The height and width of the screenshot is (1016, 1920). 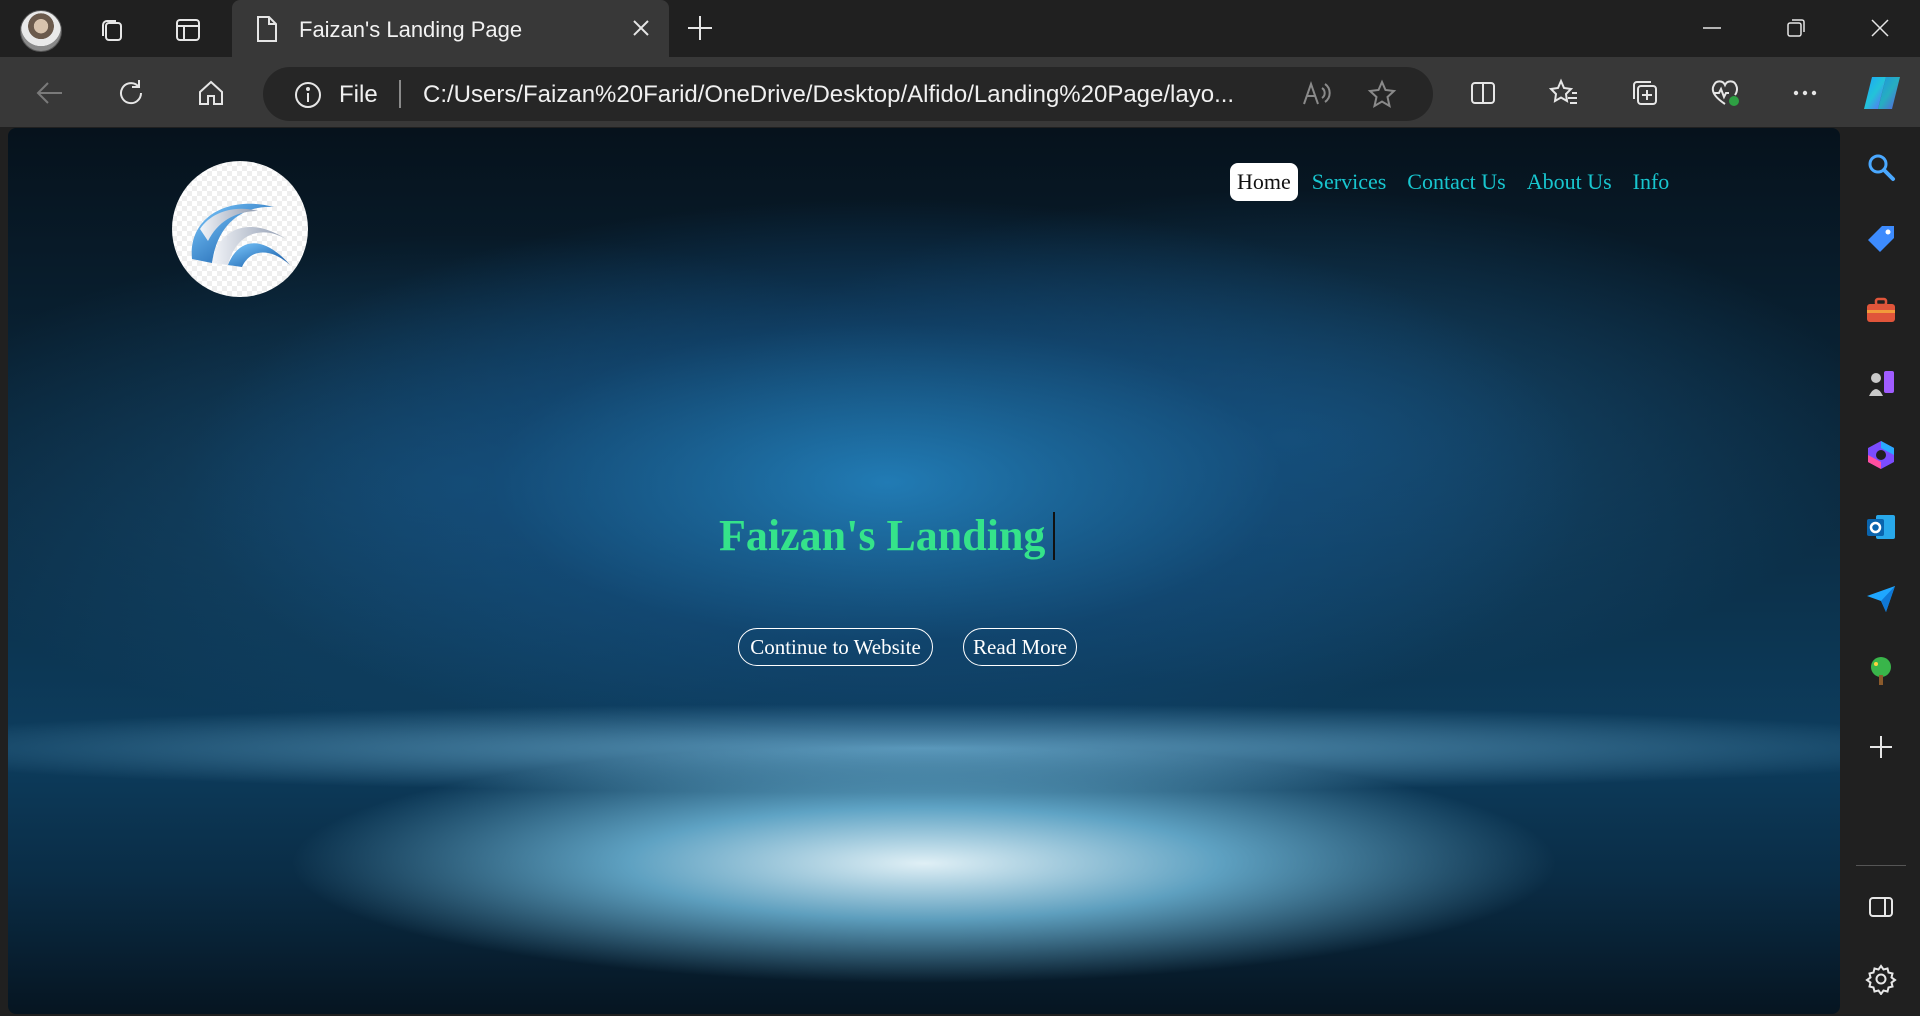 I want to click on sidebar-toggle-icon, so click(x=1881, y=907).